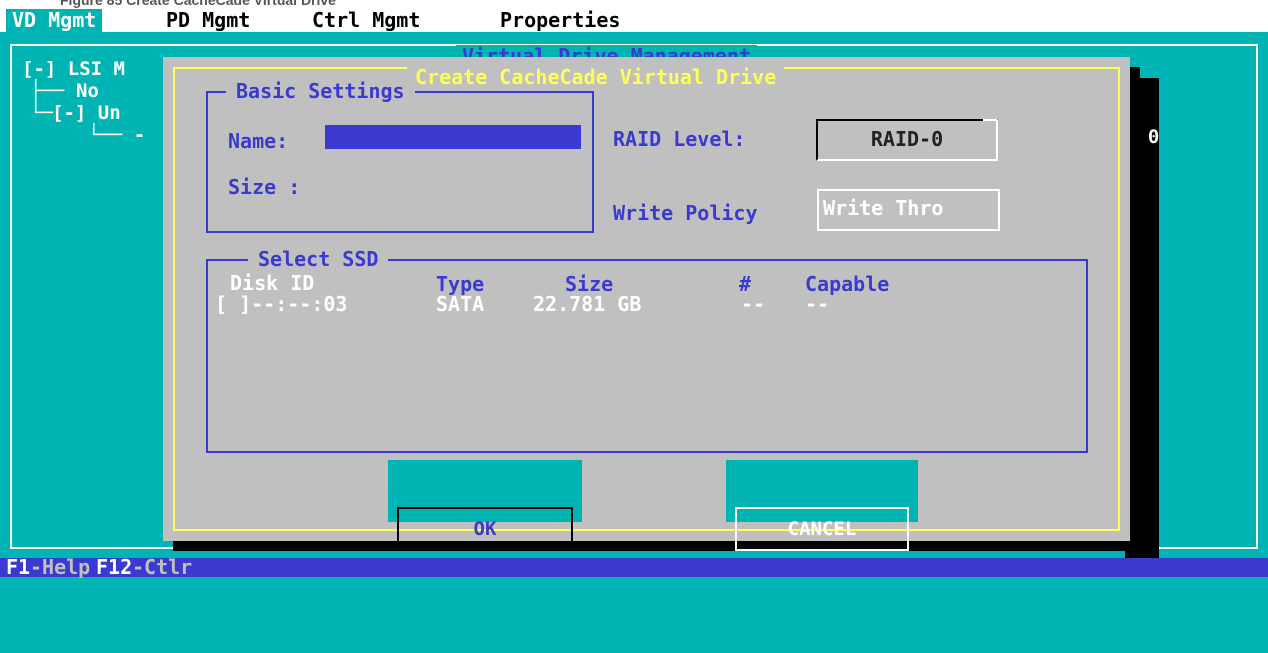 This screenshot has height=653, width=1268. What do you see at coordinates (114, 567) in the screenshot?
I see `f12-key: F12` at bounding box center [114, 567].